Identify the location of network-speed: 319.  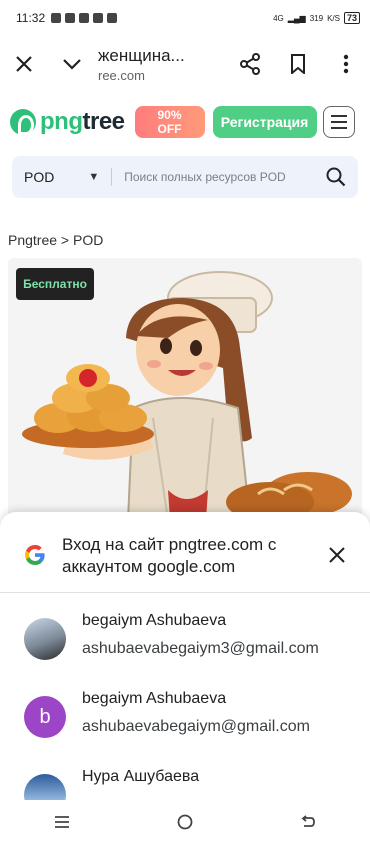
(316, 18).